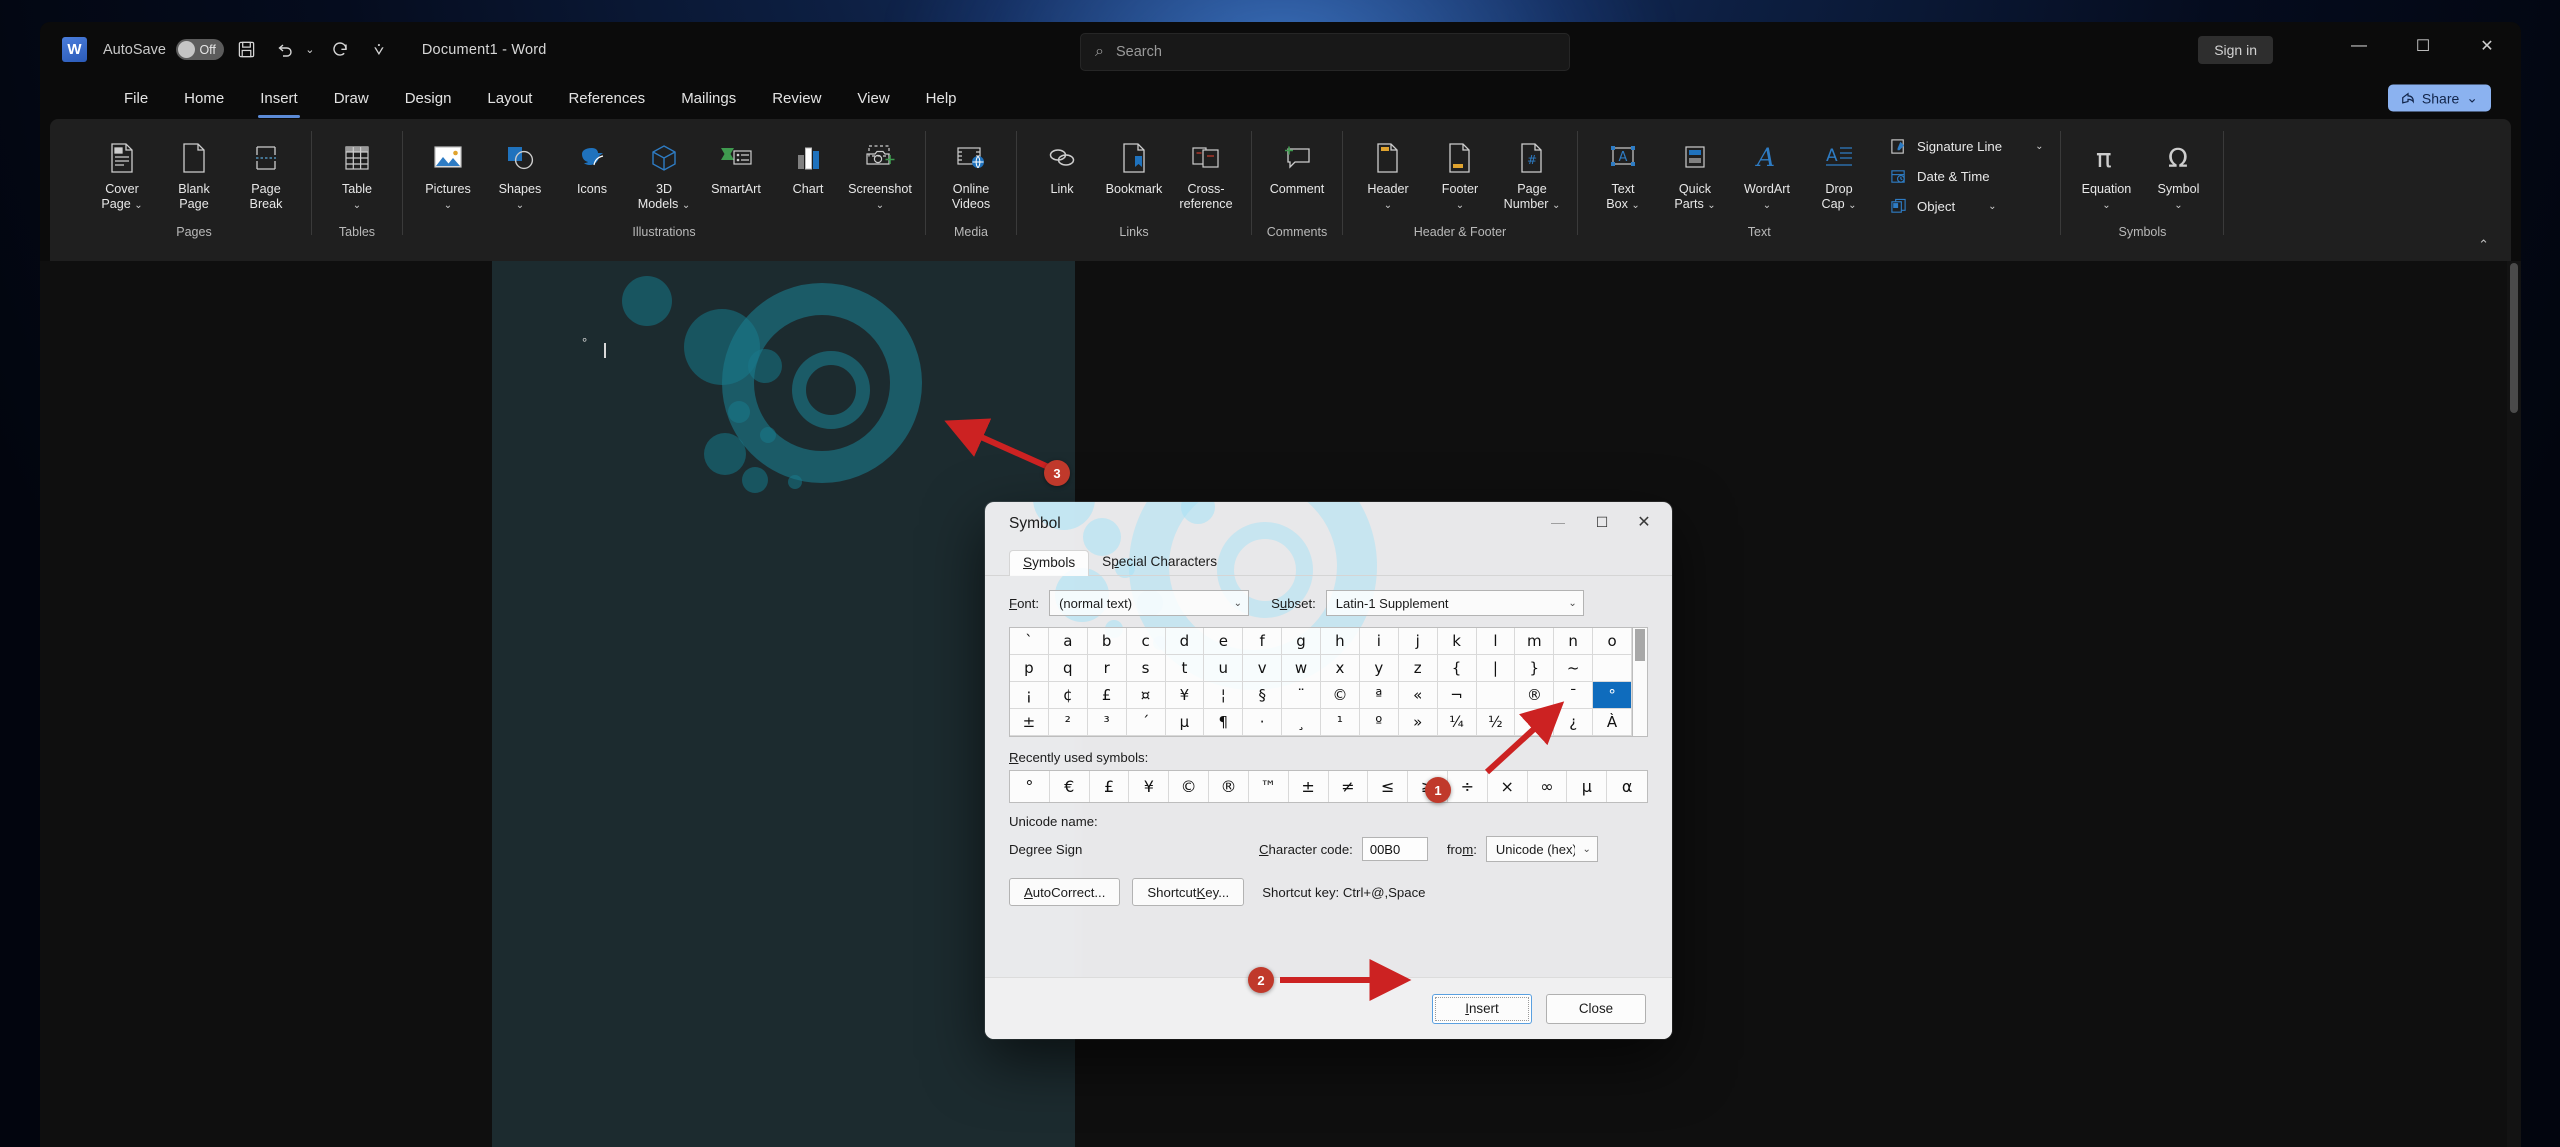  Describe the element at coordinates (1224, 695) in the screenshot. I see `character-cell: ¦` at that location.